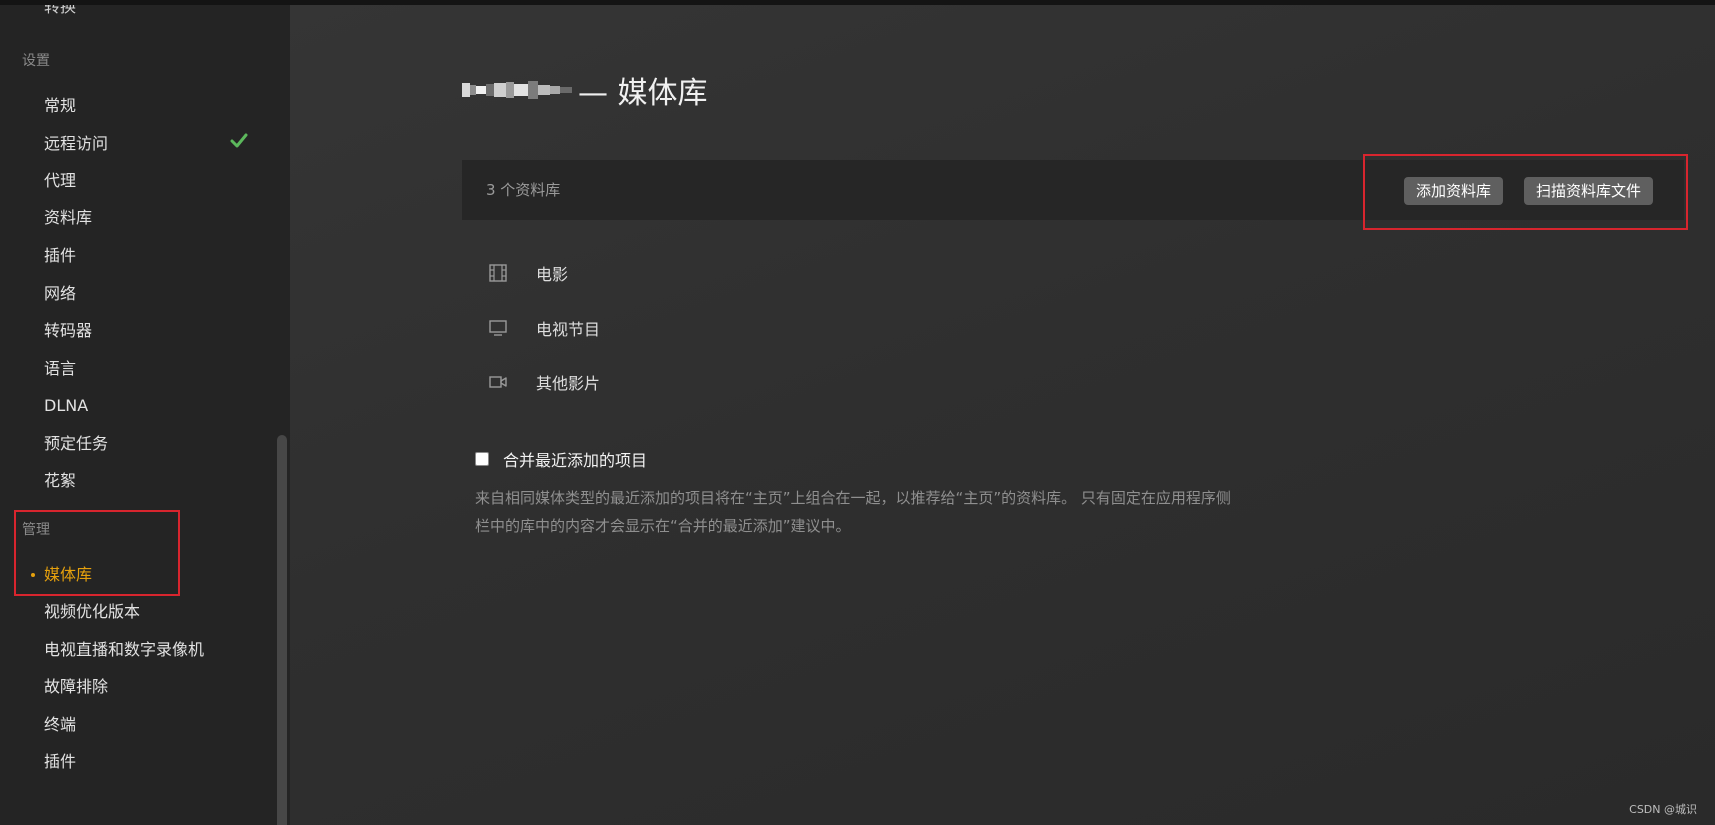 The height and width of the screenshot is (825, 1715). I want to click on sidebar-item-transcoder: 转码器, so click(68, 331).